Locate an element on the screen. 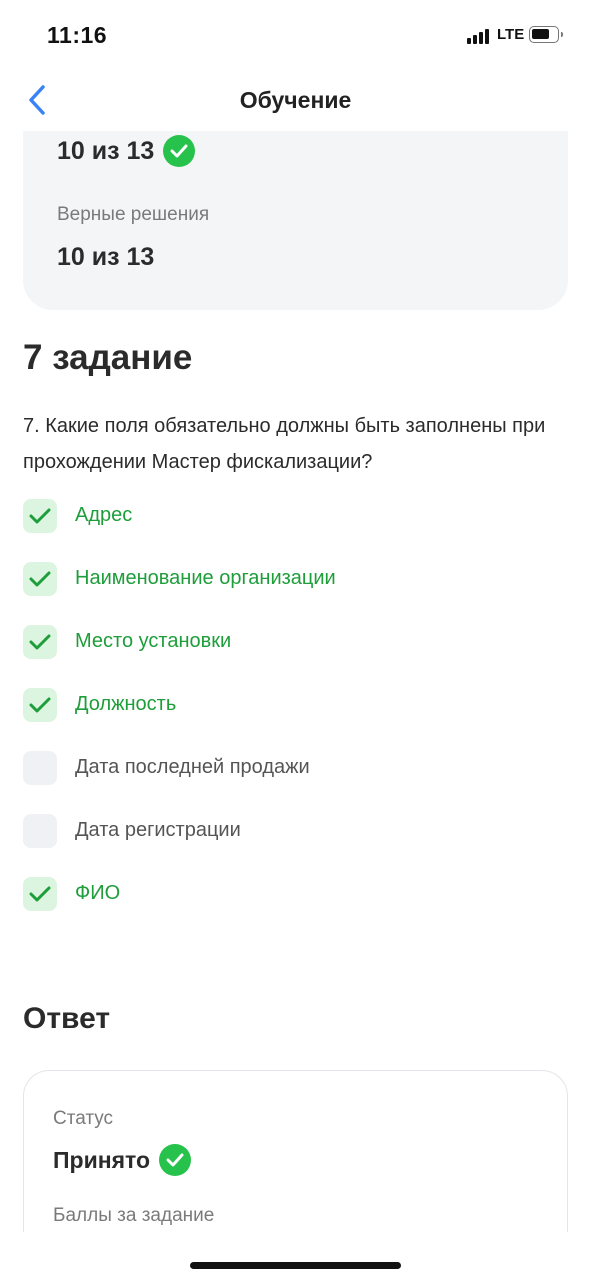 This screenshot has height=1280, width=591. page-title: Обучение is located at coordinates (295, 100).